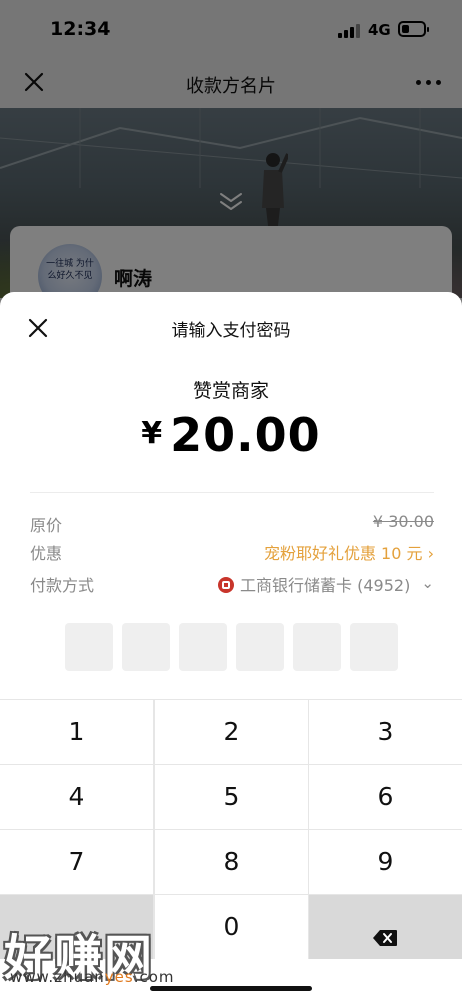 The height and width of the screenshot is (1000, 462). Describe the element at coordinates (226, 585) in the screenshot. I see `bank-icon` at that location.